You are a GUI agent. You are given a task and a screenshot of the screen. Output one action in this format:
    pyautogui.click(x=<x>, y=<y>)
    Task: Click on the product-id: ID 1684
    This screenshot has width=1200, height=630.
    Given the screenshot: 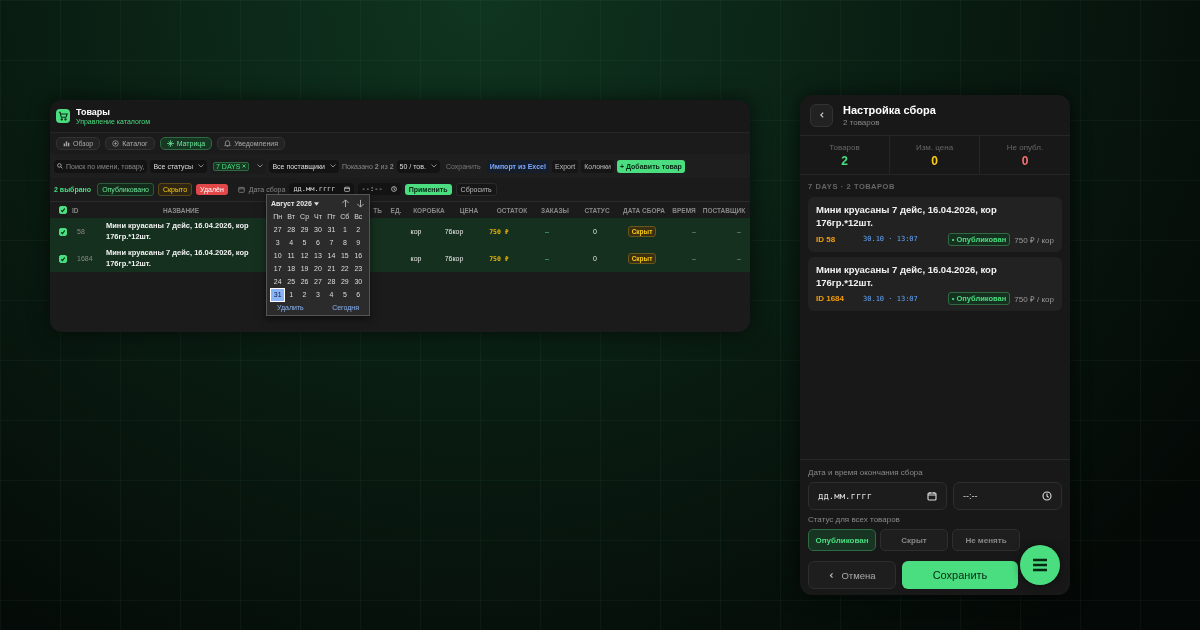 What is the action you would take?
    pyautogui.click(x=831, y=299)
    